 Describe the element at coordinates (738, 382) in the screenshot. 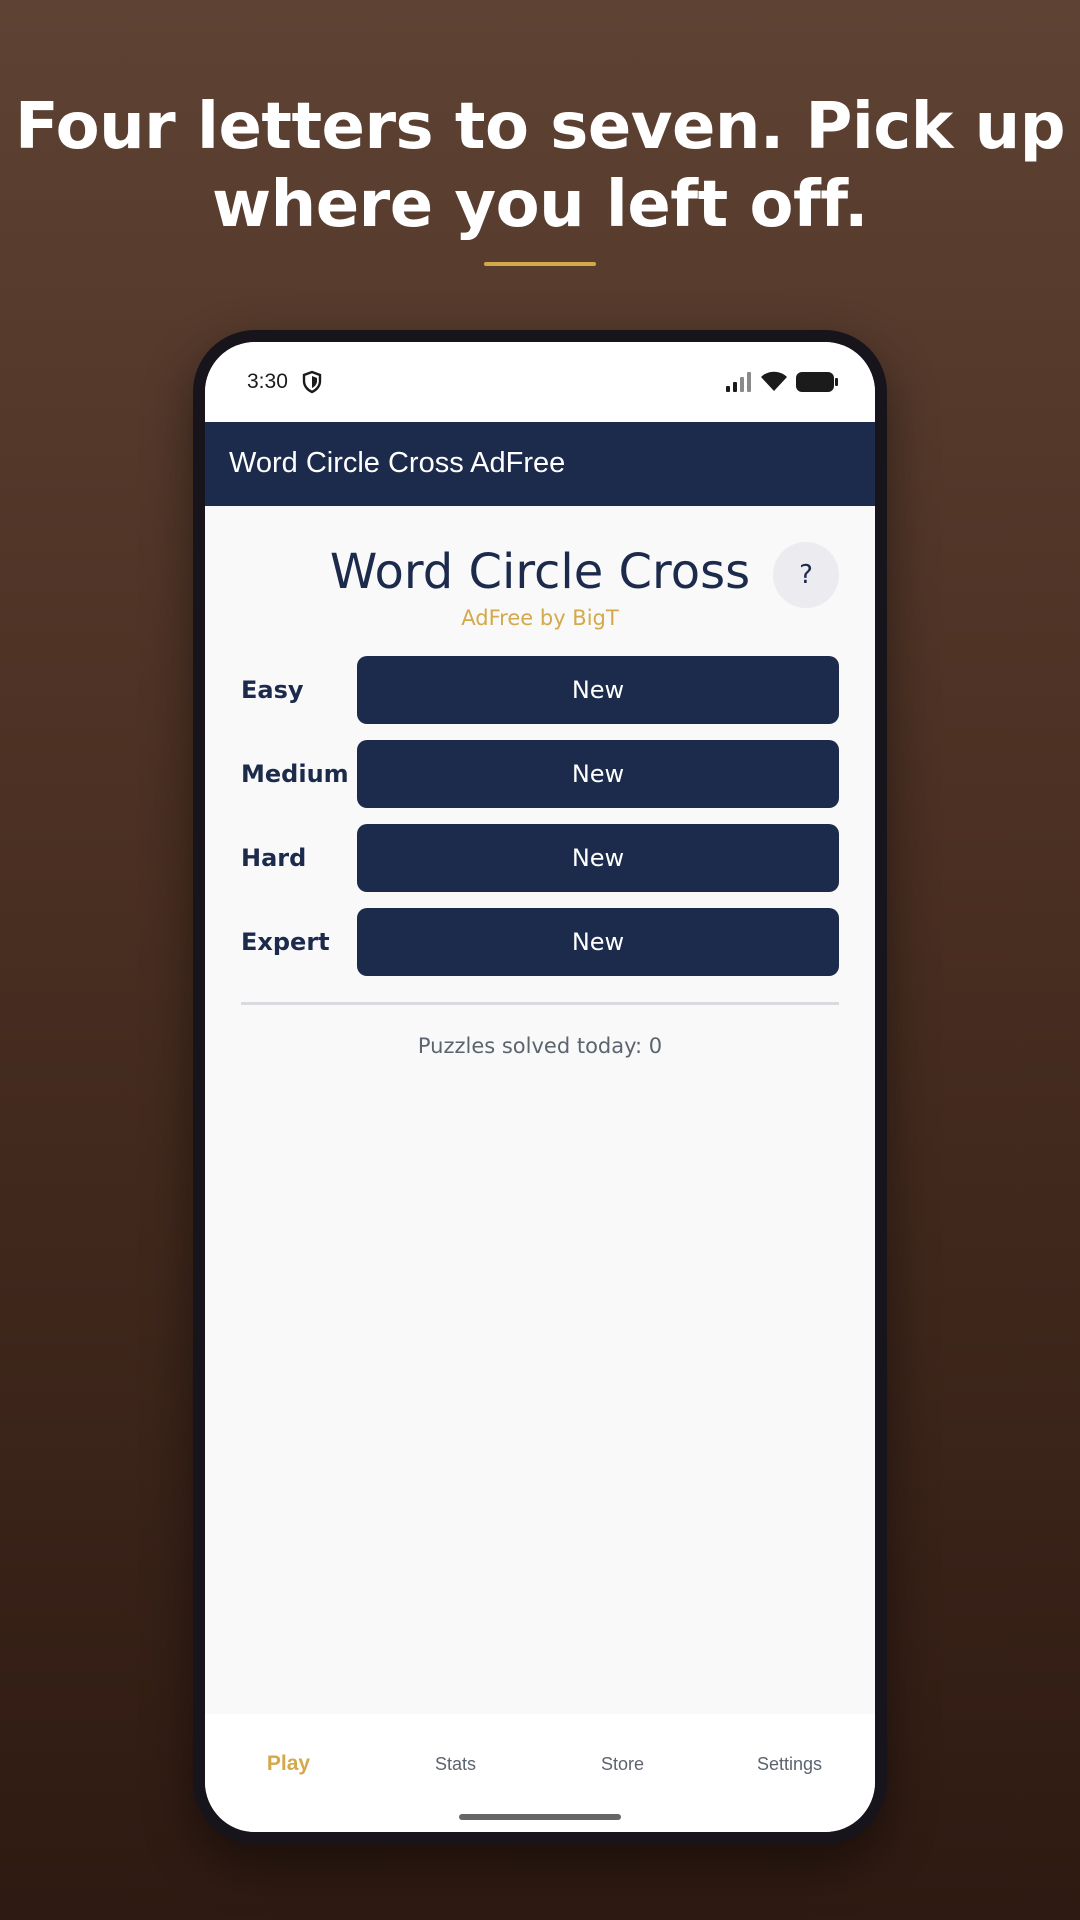

I see `signal-icon` at that location.